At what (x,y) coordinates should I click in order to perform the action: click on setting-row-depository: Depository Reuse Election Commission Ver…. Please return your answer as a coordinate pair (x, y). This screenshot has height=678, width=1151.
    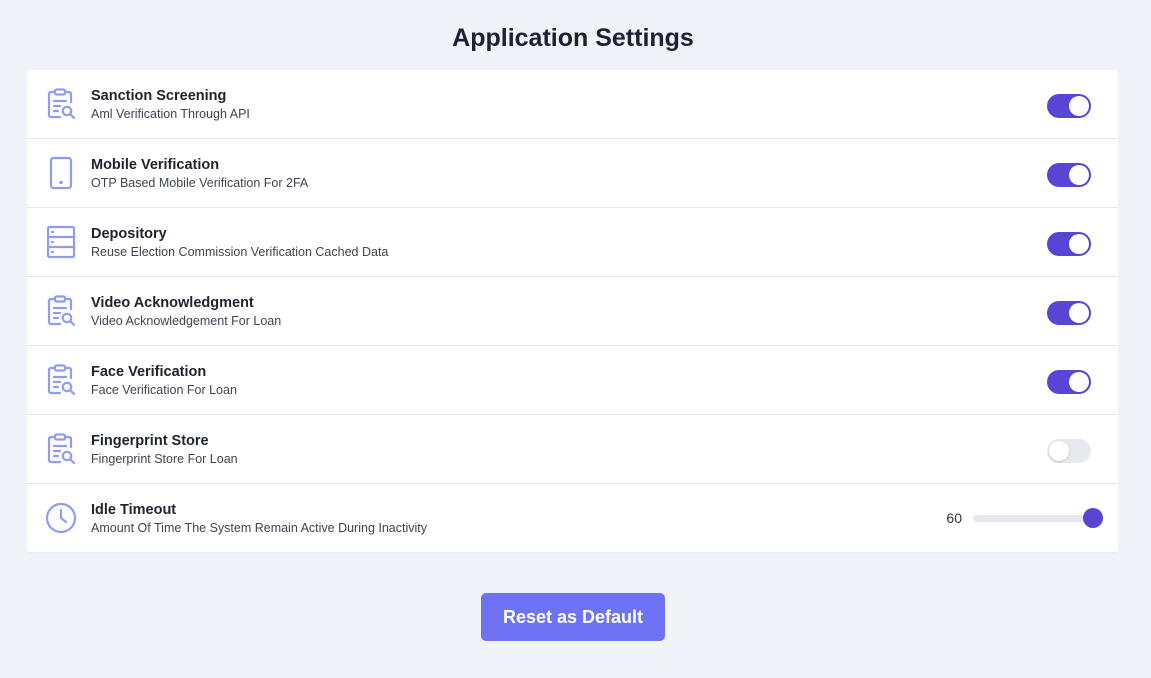
    Looking at the image, I should click on (572, 242).